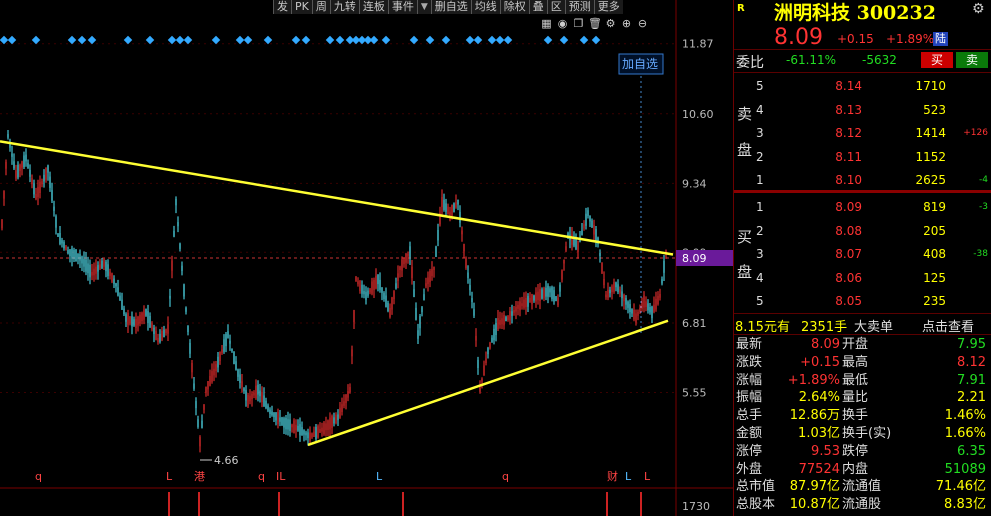  I want to click on order-level: 5 8.14 1710, so click(862, 86).